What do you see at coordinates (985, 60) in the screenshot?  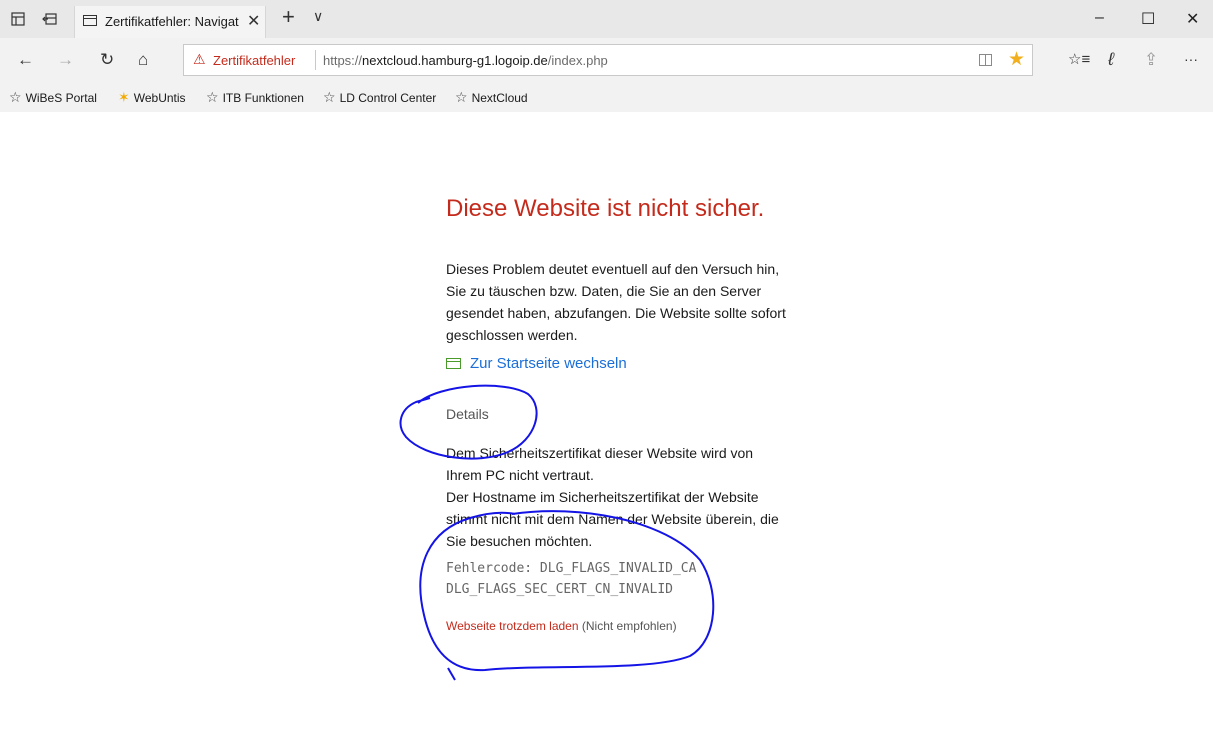 I see `reading-view-icon` at bounding box center [985, 60].